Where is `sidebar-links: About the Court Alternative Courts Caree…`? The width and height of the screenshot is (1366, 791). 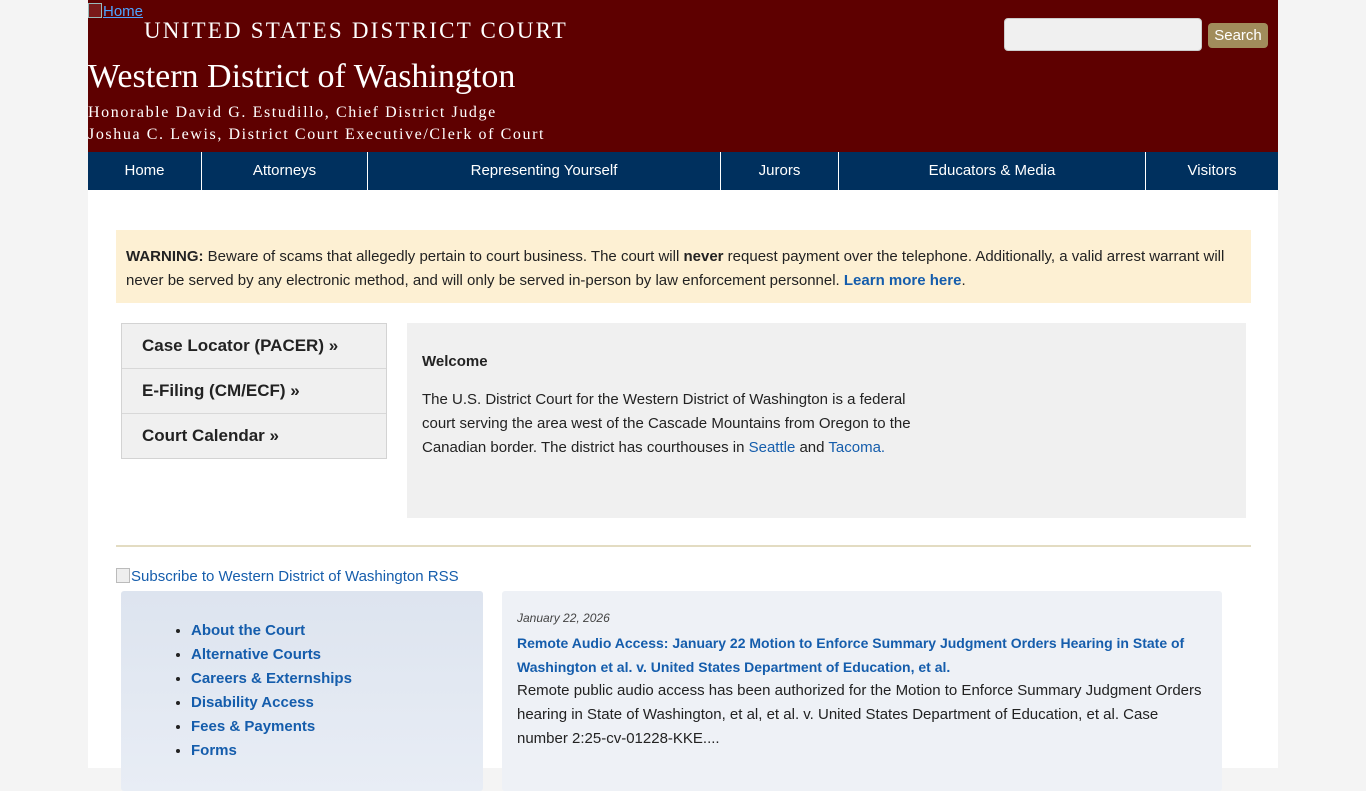 sidebar-links: About the Court Alternative Courts Caree… is located at coordinates (302, 691).